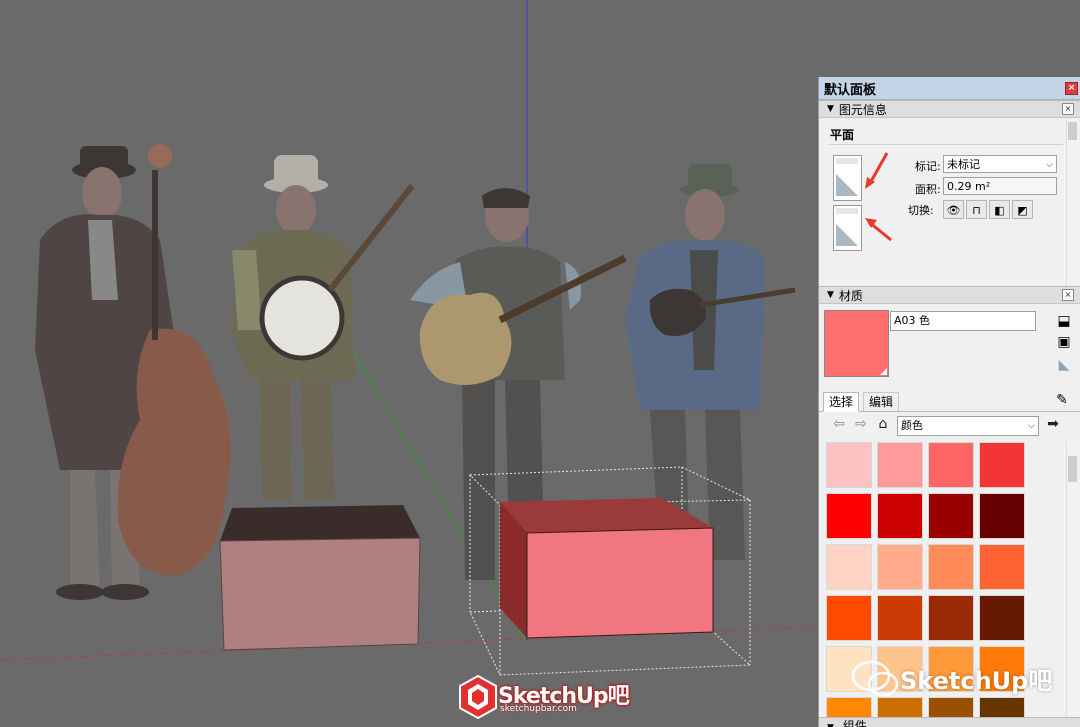 The image size is (1080, 727). I want to click on eye-icon: 👁, so click(953, 209).